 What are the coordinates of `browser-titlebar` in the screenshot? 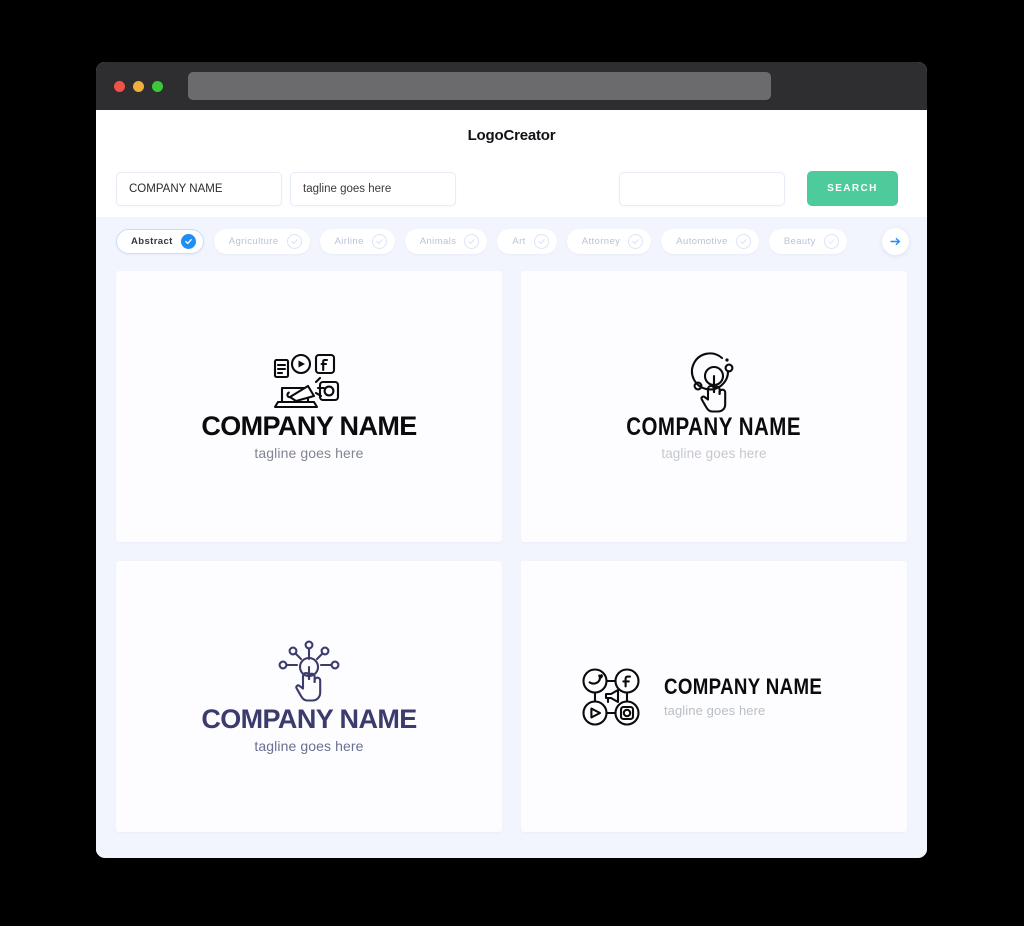 It's located at (511, 86).